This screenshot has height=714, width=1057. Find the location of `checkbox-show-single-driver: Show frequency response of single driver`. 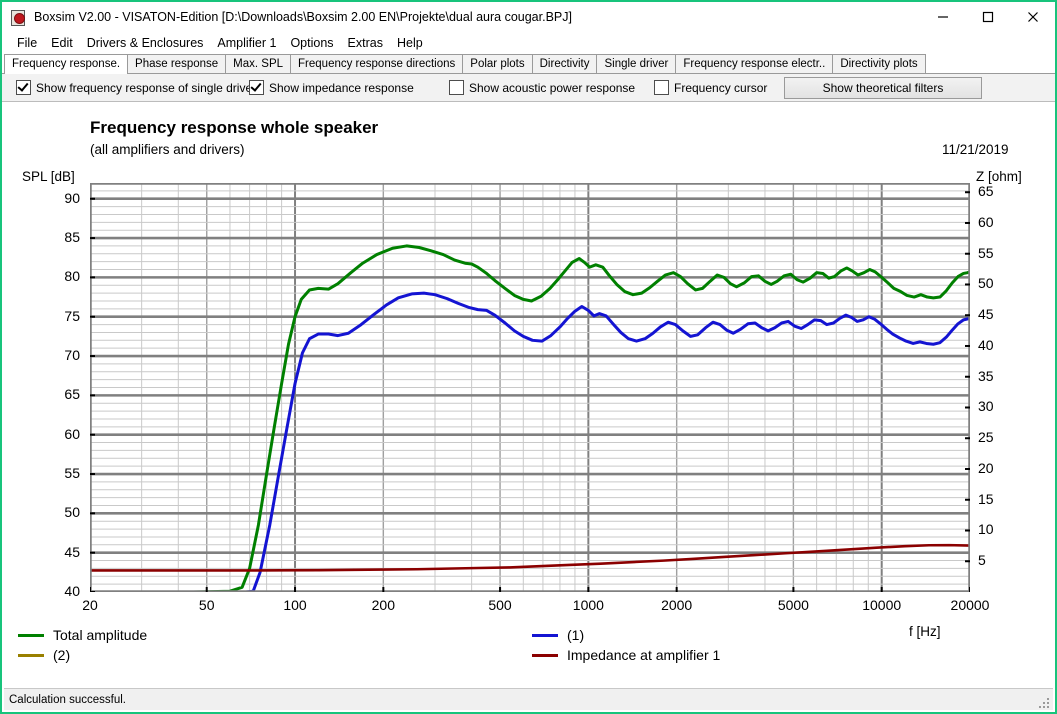

checkbox-show-single-driver: Show frequency response of single driver is located at coordinates (136, 87).